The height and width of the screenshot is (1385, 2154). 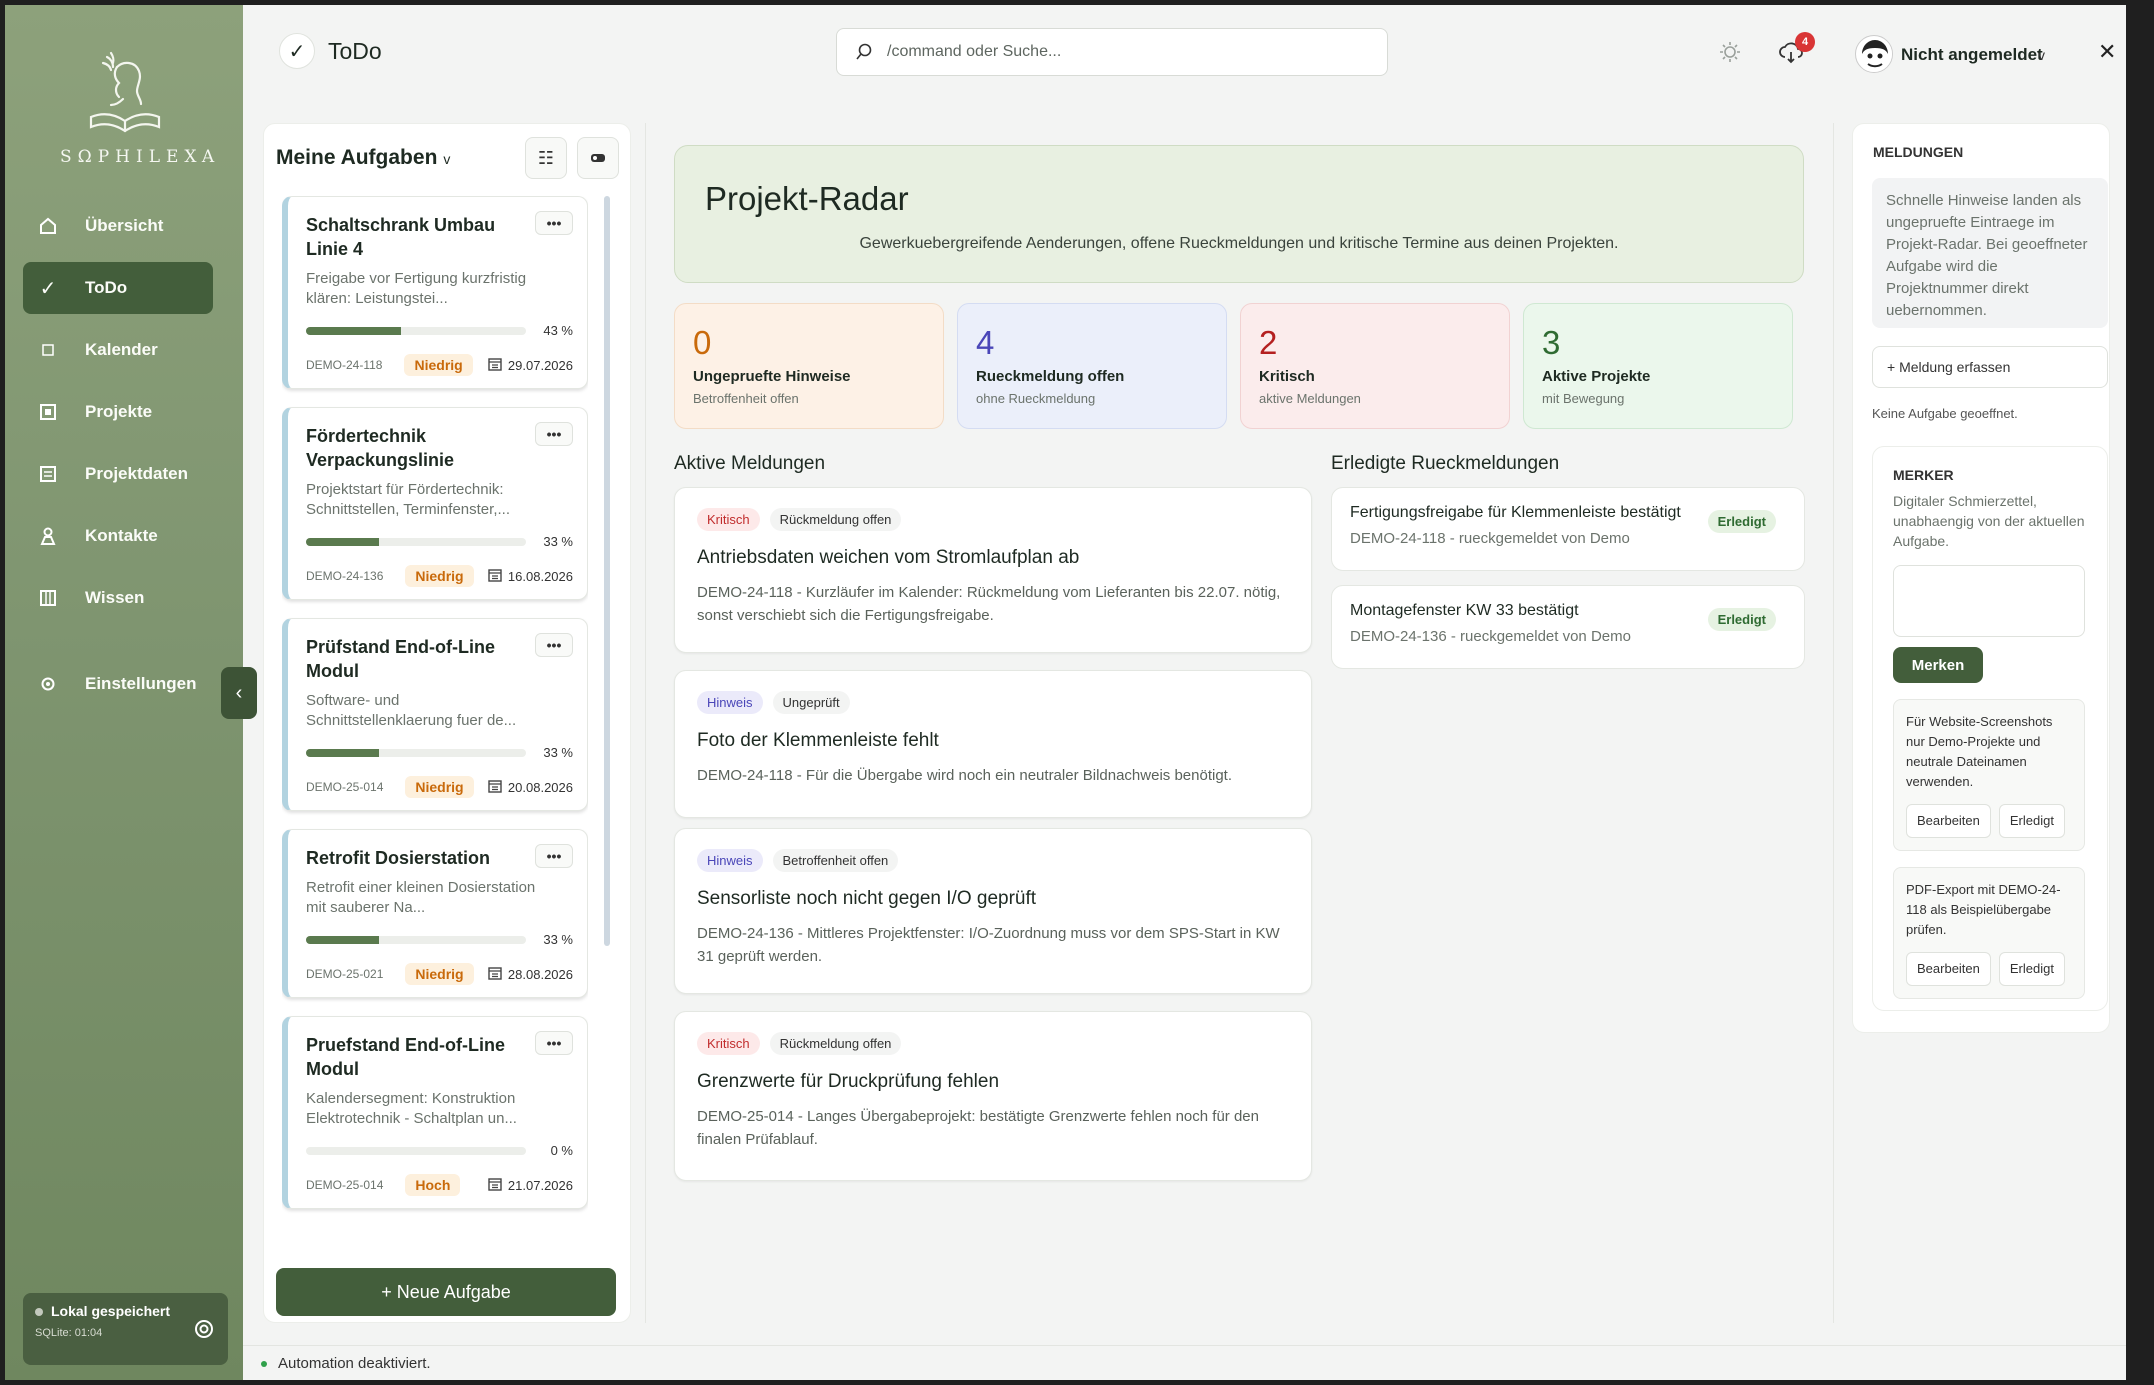 I want to click on status-chip: Betroffenheit offen, so click(x=835, y=860).